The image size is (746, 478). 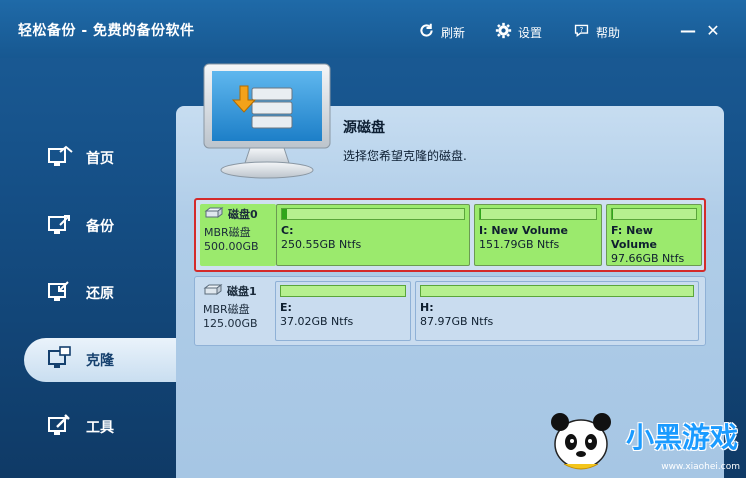 What do you see at coordinates (268, 121) in the screenshot?
I see `disk-clone-illustration-icon` at bounding box center [268, 121].